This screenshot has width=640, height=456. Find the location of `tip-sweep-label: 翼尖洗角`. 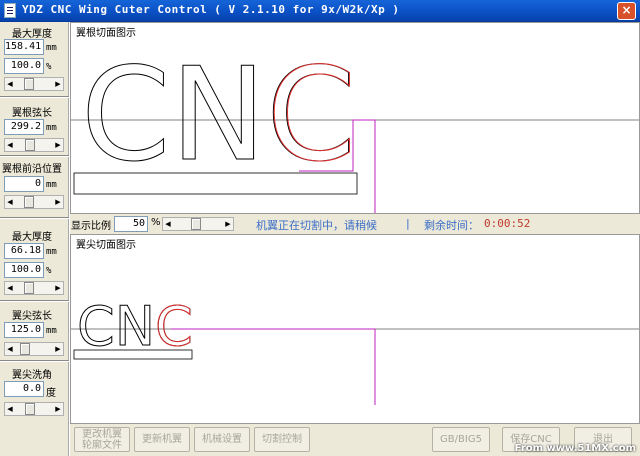

tip-sweep-label: 翼尖洗角 is located at coordinates (32, 375).